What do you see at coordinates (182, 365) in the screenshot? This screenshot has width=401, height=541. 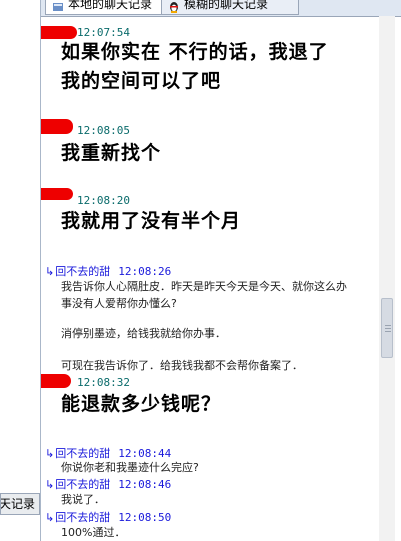 I see `message-text: 可现在我告诉你了．给我钱我都不会帮你备案了．` at bounding box center [182, 365].